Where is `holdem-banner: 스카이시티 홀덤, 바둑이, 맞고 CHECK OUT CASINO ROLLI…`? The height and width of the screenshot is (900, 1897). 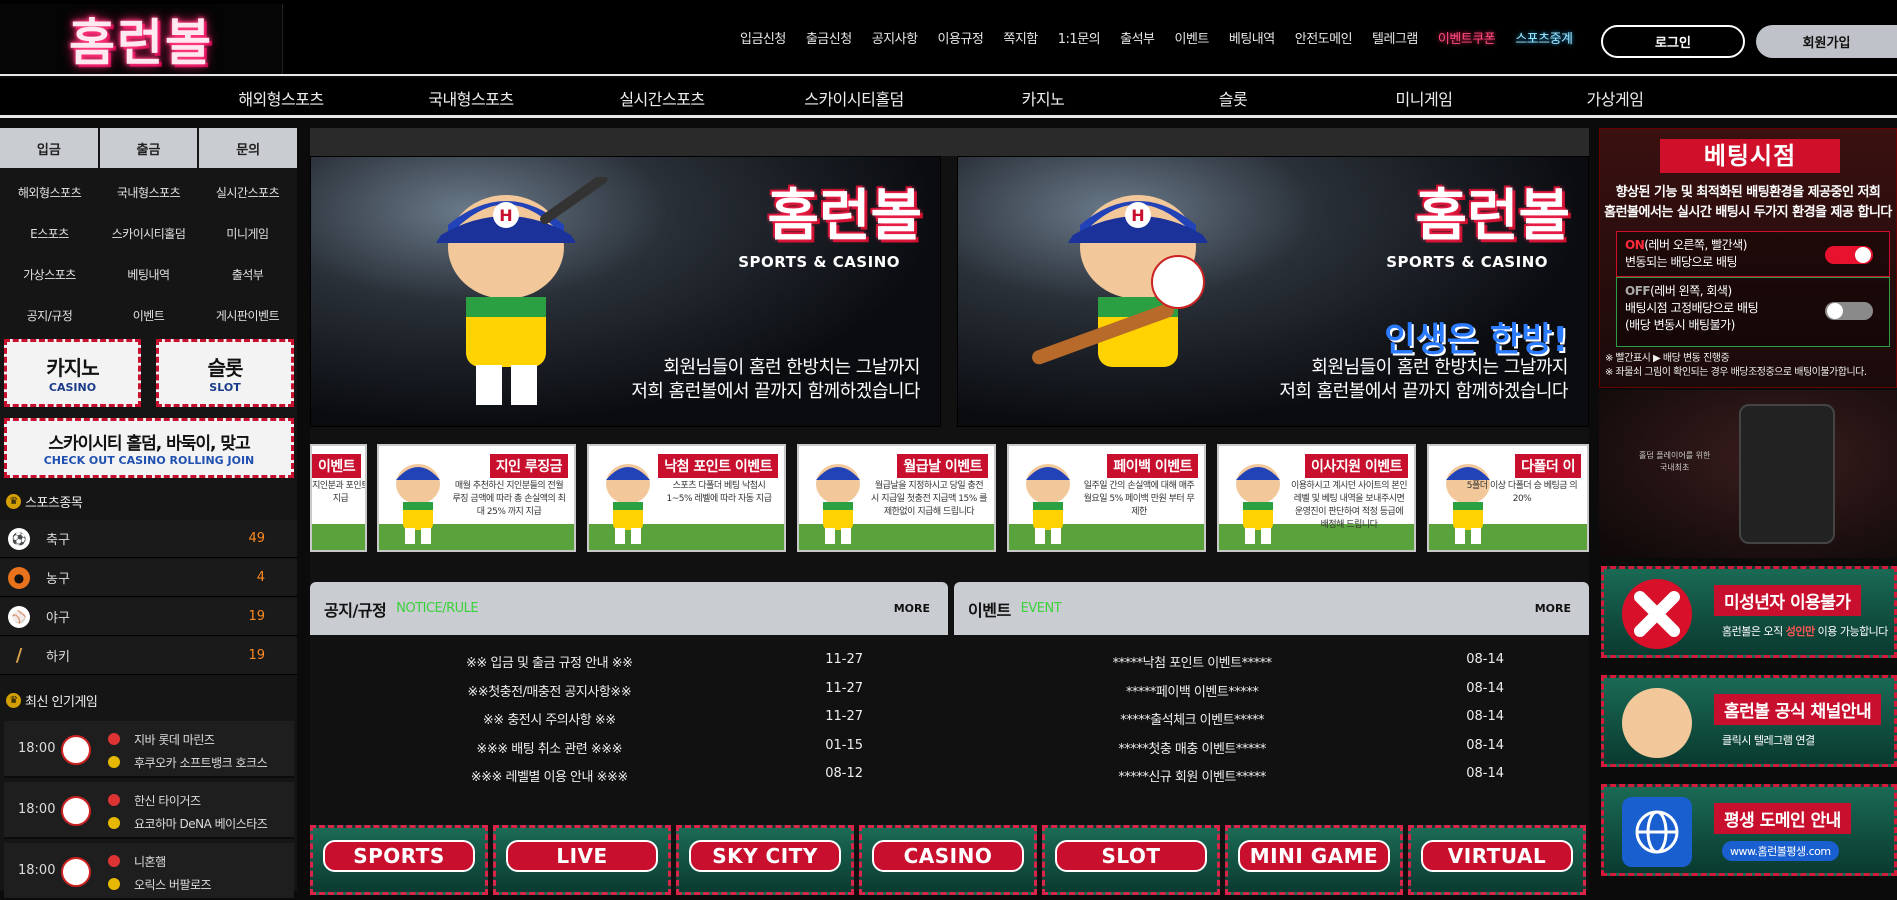
holdem-banner: 스카이시티 홀덤, 바둑이, 맞고 CHECK OUT CASINO ROLLI… is located at coordinates (149, 448).